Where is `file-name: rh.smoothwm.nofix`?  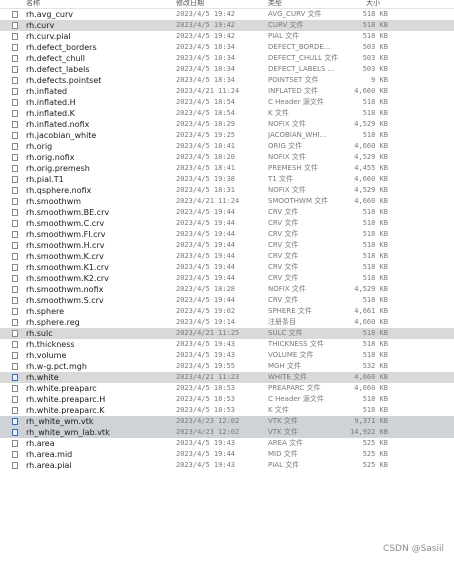
file-name: rh.smoothwm.nofix is located at coordinates (65, 289).